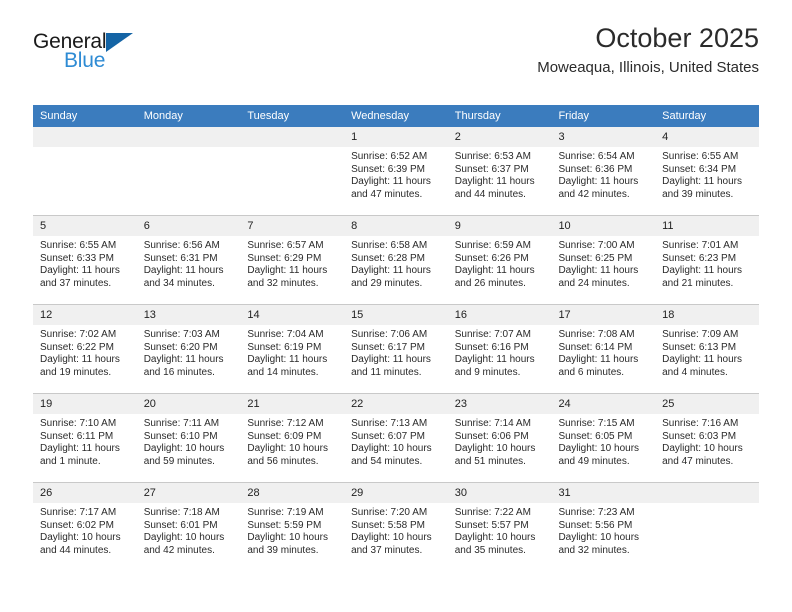 This screenshot has height=612, width=792. Describe the element at coordinates (148, 60) in the screenshot. I see `brand-logo: General Blue` at that location.